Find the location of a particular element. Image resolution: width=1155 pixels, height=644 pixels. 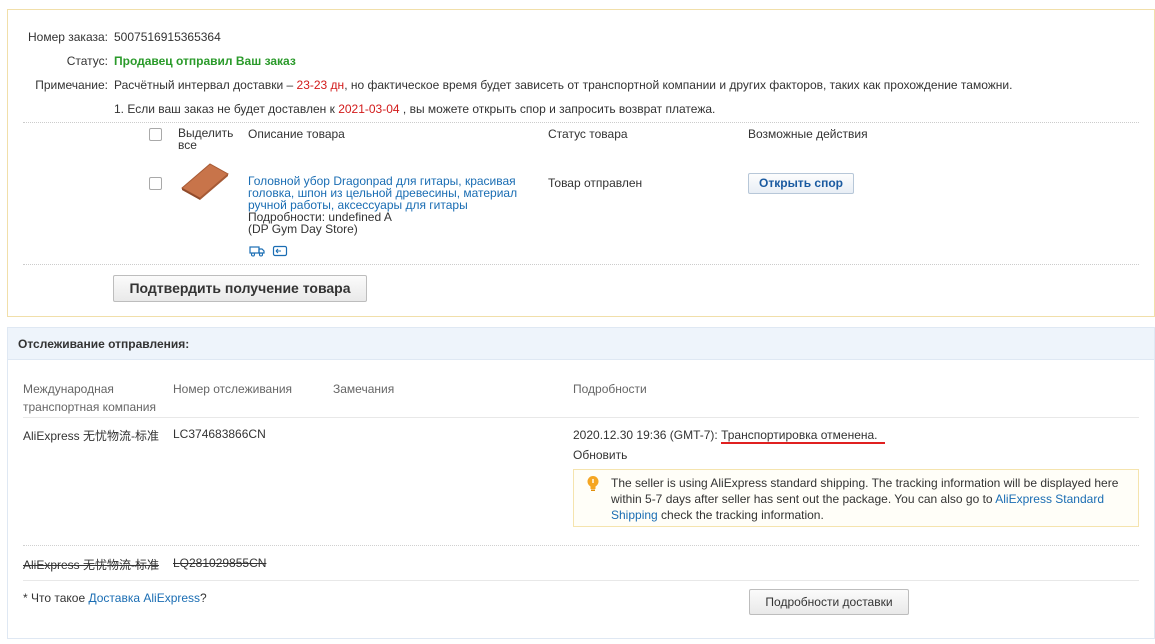

remarks-column-header: Замечания is located at coordinates (364, 389).